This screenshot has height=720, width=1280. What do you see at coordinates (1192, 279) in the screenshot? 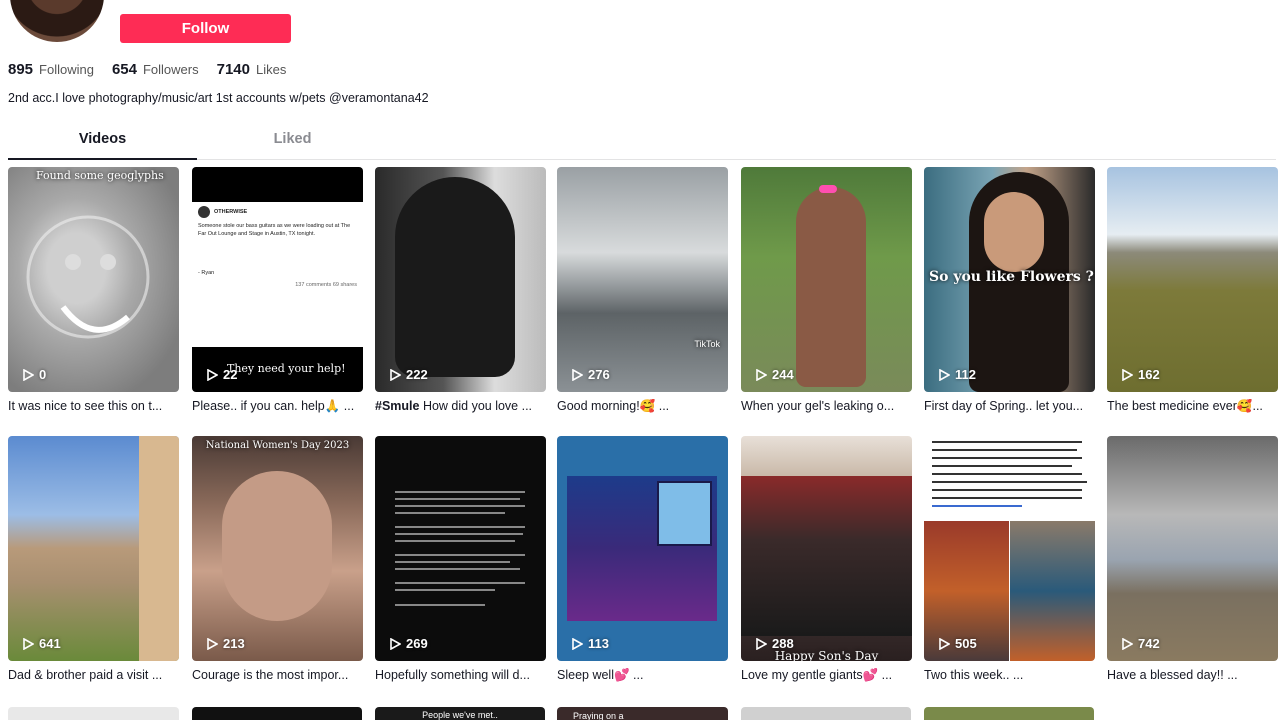
I see `video-thumbnail: 162` at bounding box center [1192, 279].